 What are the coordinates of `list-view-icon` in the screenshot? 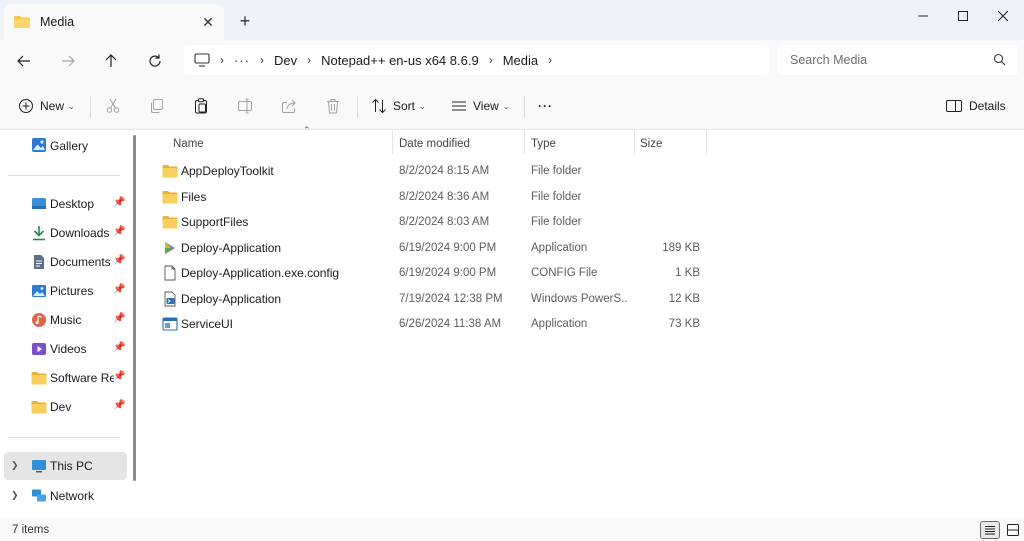 It's located at (459, 106).